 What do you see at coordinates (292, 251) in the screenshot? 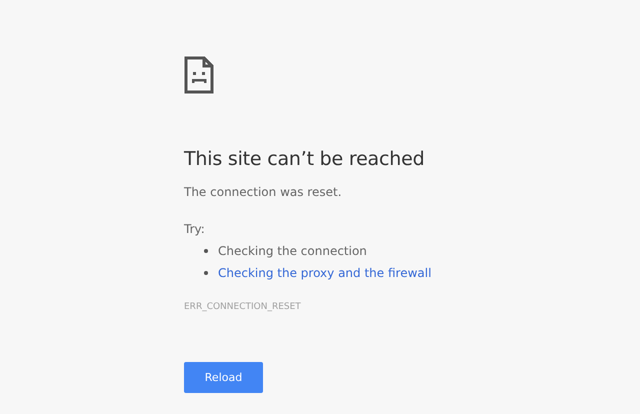
I see `suggestion-text: Checking the connection` at bounding box center [292, 251].